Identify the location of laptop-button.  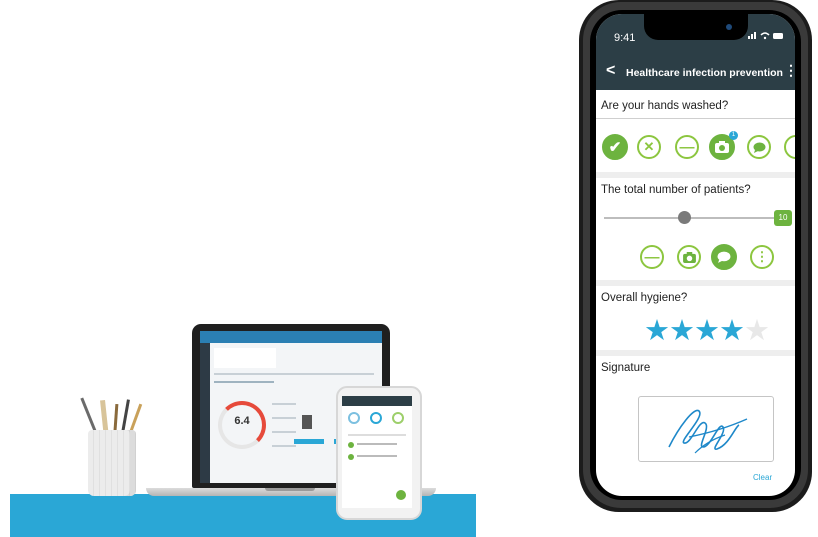
(309, 441).